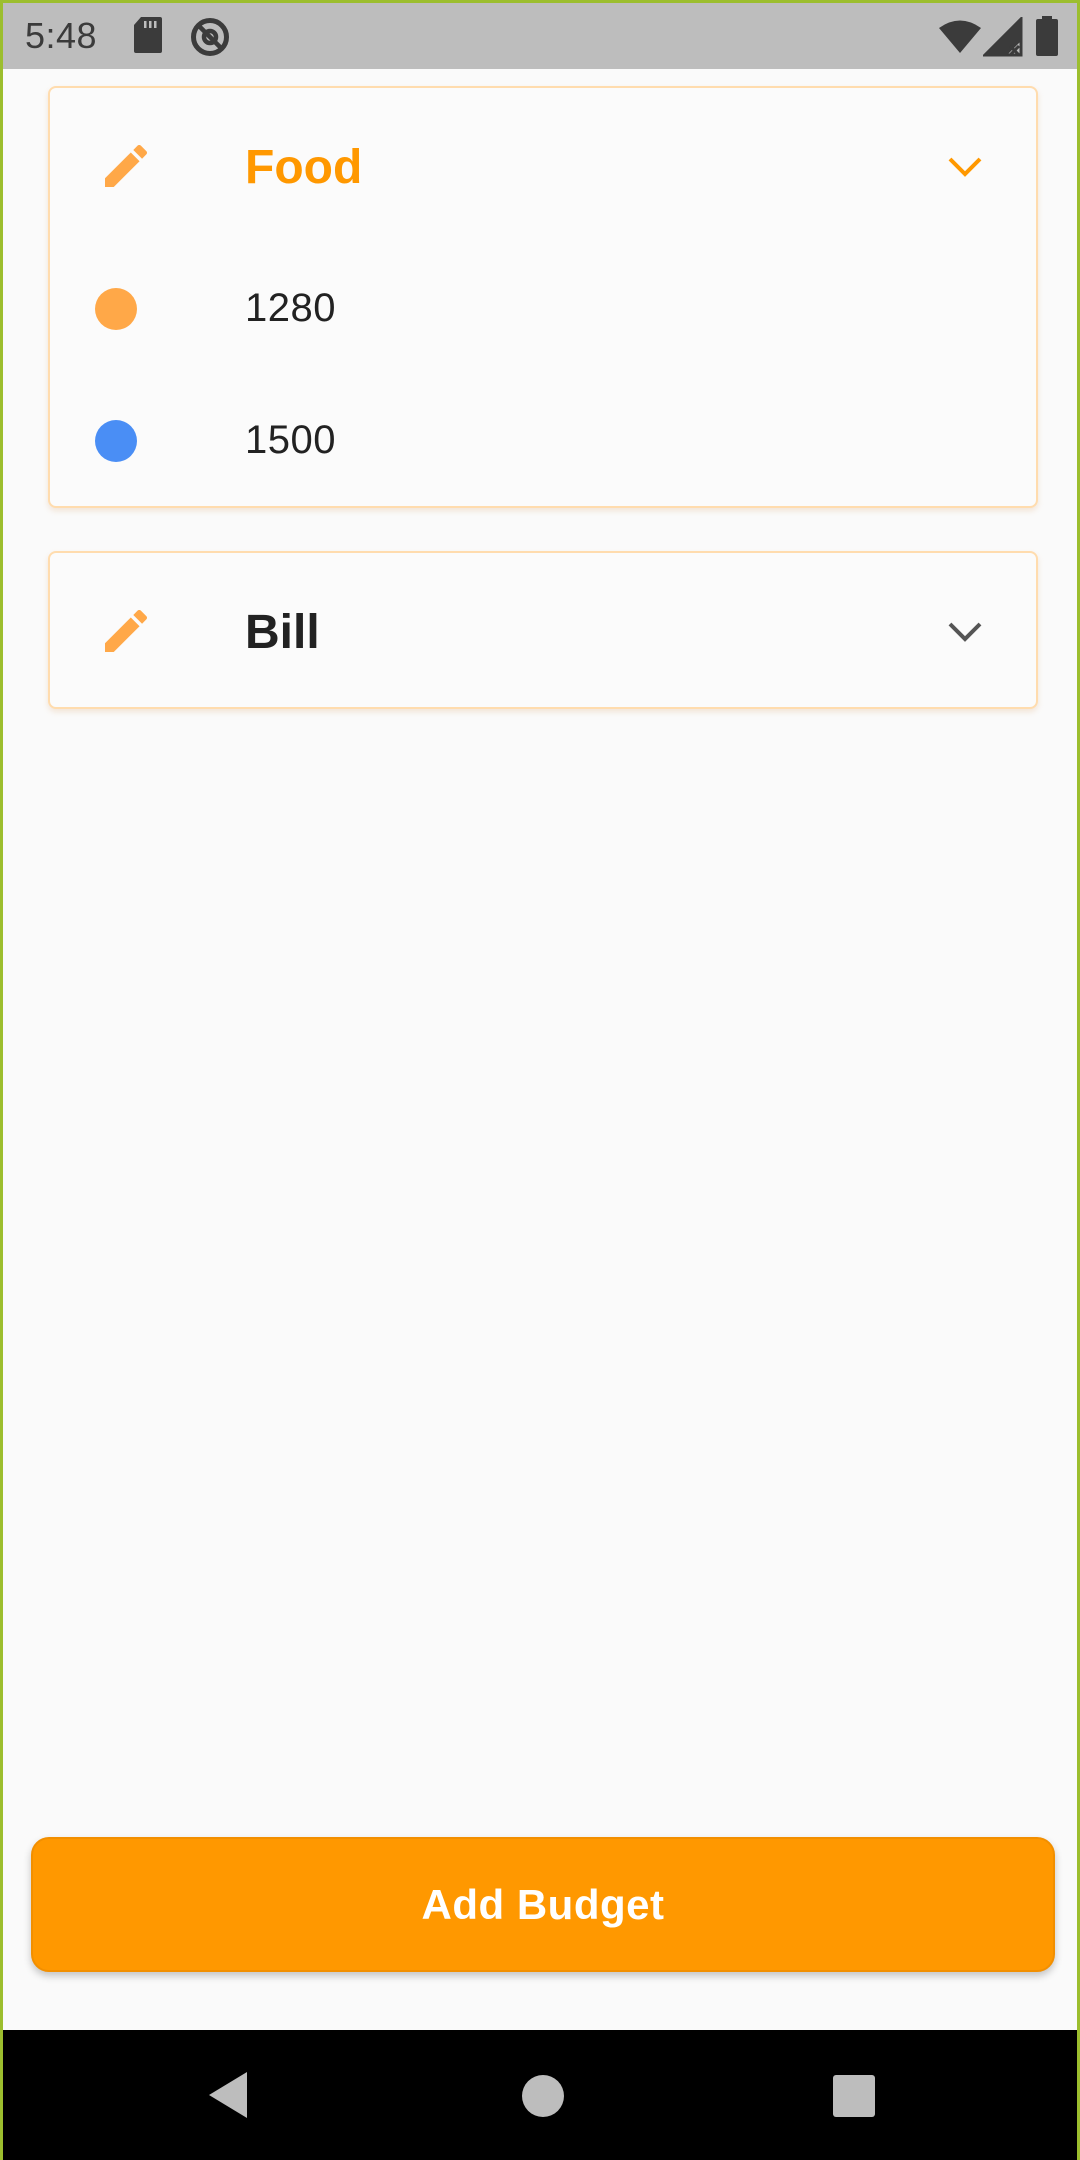 This screenshot has height=2160, width=1080. Describe the element at coordinates (854, 2096) in the screenshot. I see `recents-icon` at that location.